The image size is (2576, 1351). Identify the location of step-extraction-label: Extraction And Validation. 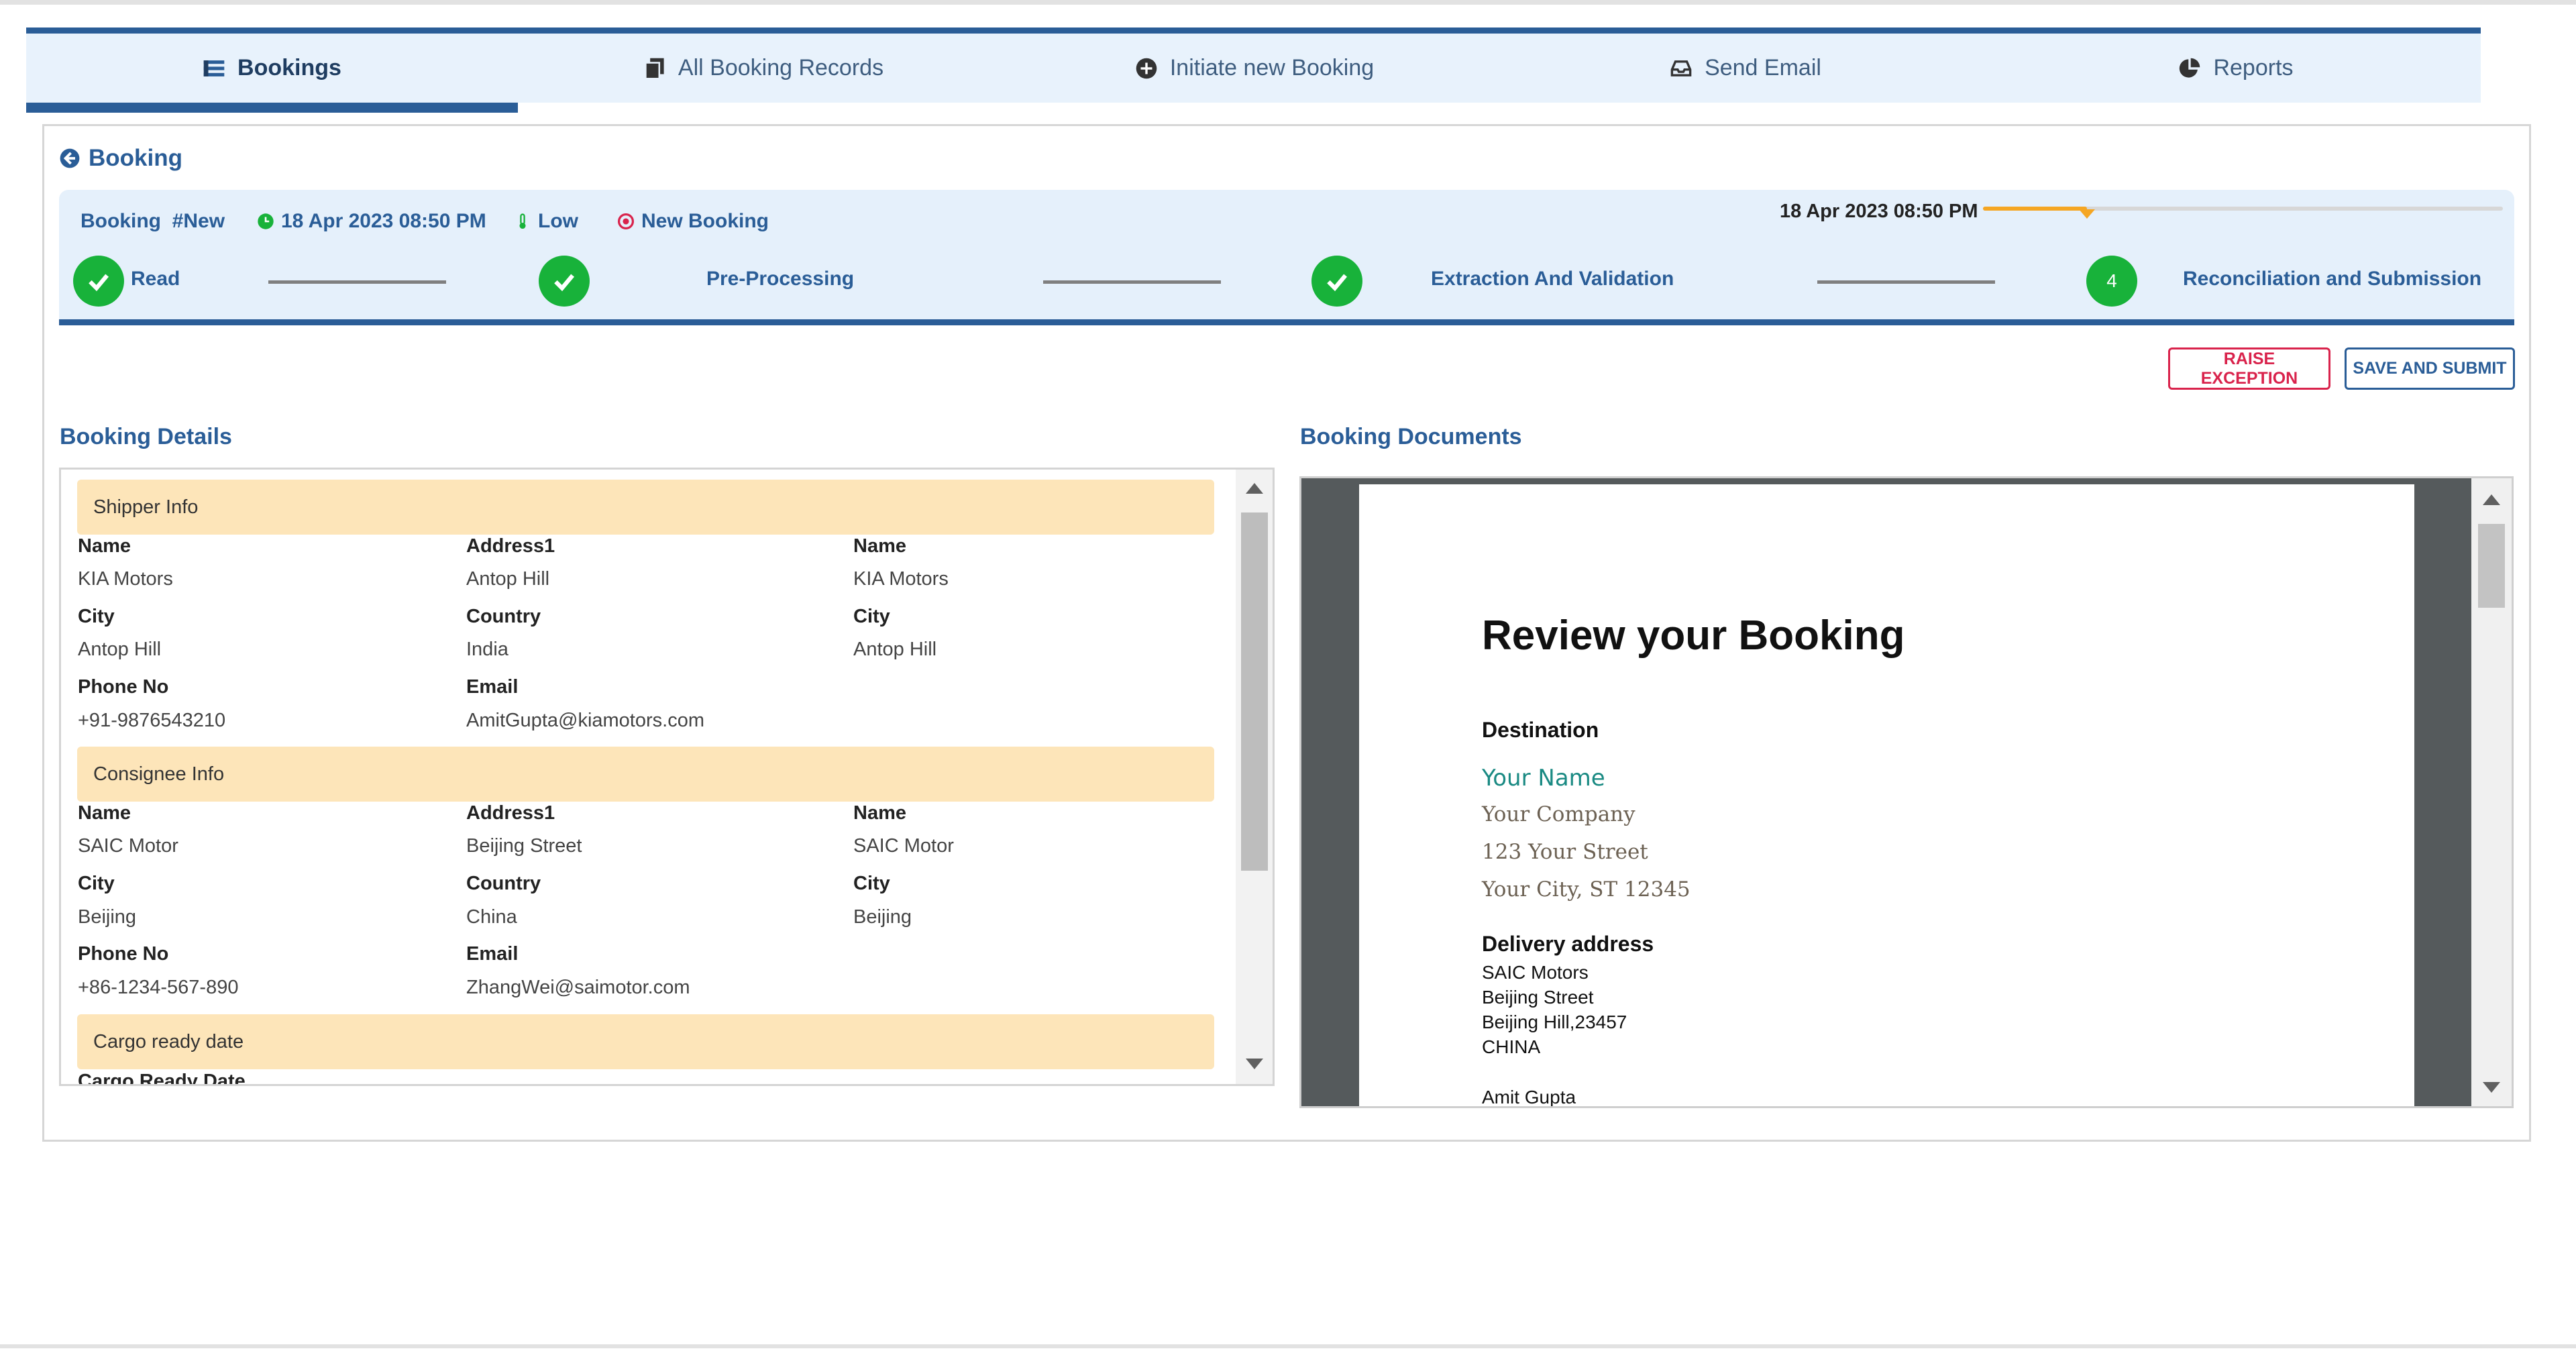
(1552, 279).